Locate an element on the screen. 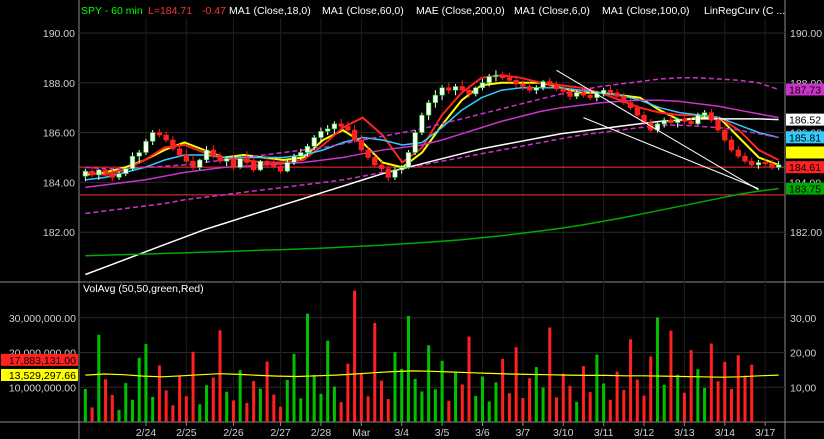  symbol-label: SPY - 60 min is located at coordinates (112, 11).